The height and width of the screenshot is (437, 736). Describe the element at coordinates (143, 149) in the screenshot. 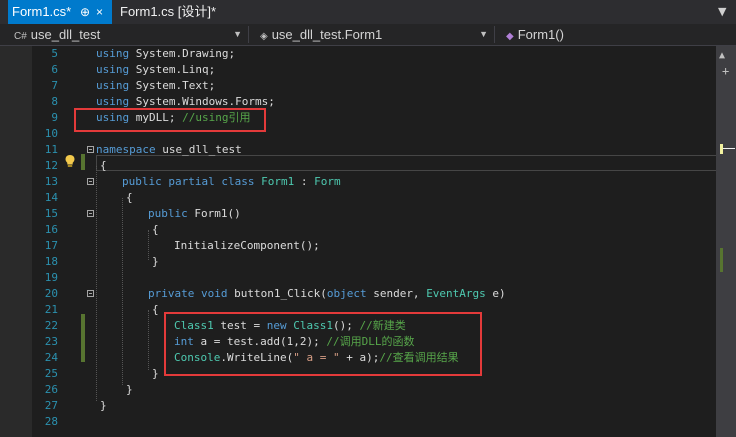

I see `code-line: 11 namespace use_dll_test` at that location.